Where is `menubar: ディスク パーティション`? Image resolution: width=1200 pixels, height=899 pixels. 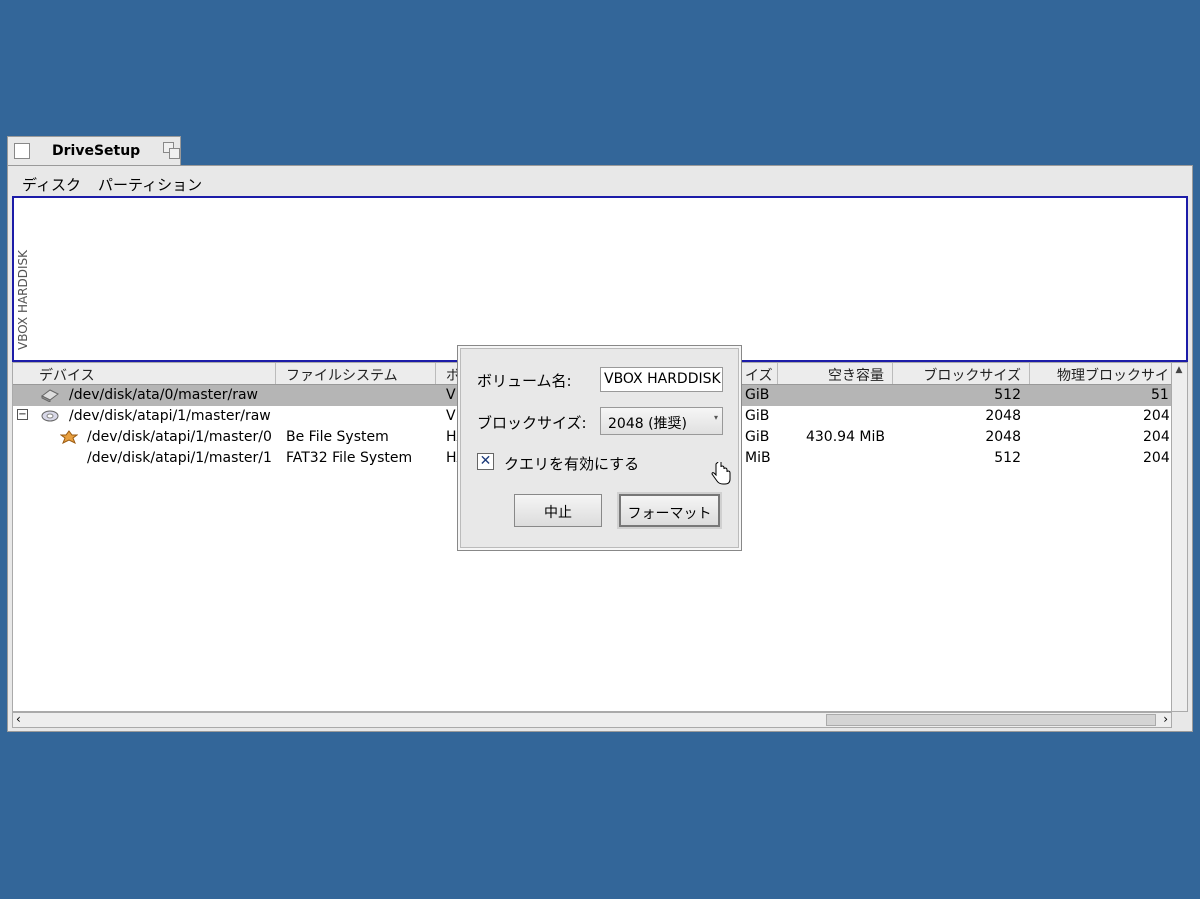
menubar: ディスク パーティション is located at coordinates (600, 183).